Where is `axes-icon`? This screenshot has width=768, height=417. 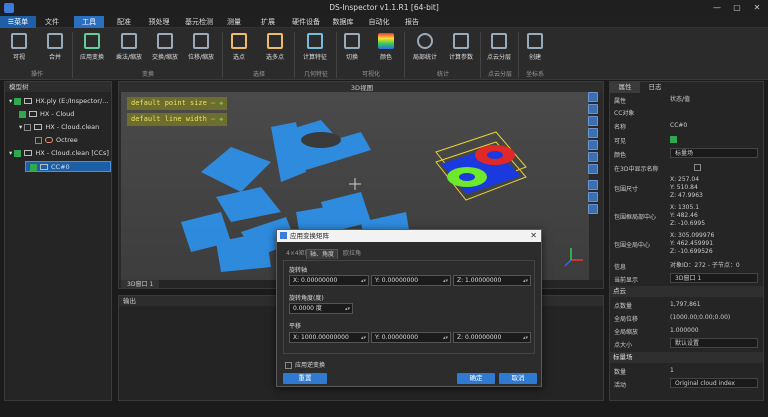 axes-icon is located at coordinates (535, 41).